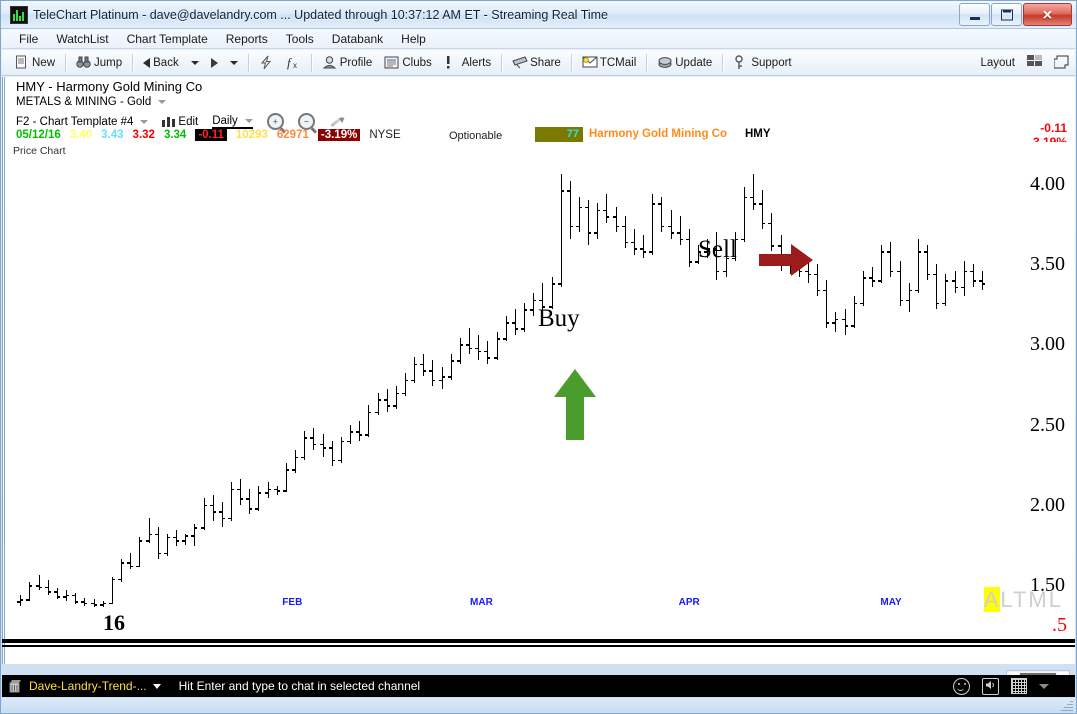 The width and height of the screenshot is (1077, 714). What do you see at coordinates (300, 39) in the screenshot?
I see `menu-item-tools: Tools` at bounding box center [300, 39].